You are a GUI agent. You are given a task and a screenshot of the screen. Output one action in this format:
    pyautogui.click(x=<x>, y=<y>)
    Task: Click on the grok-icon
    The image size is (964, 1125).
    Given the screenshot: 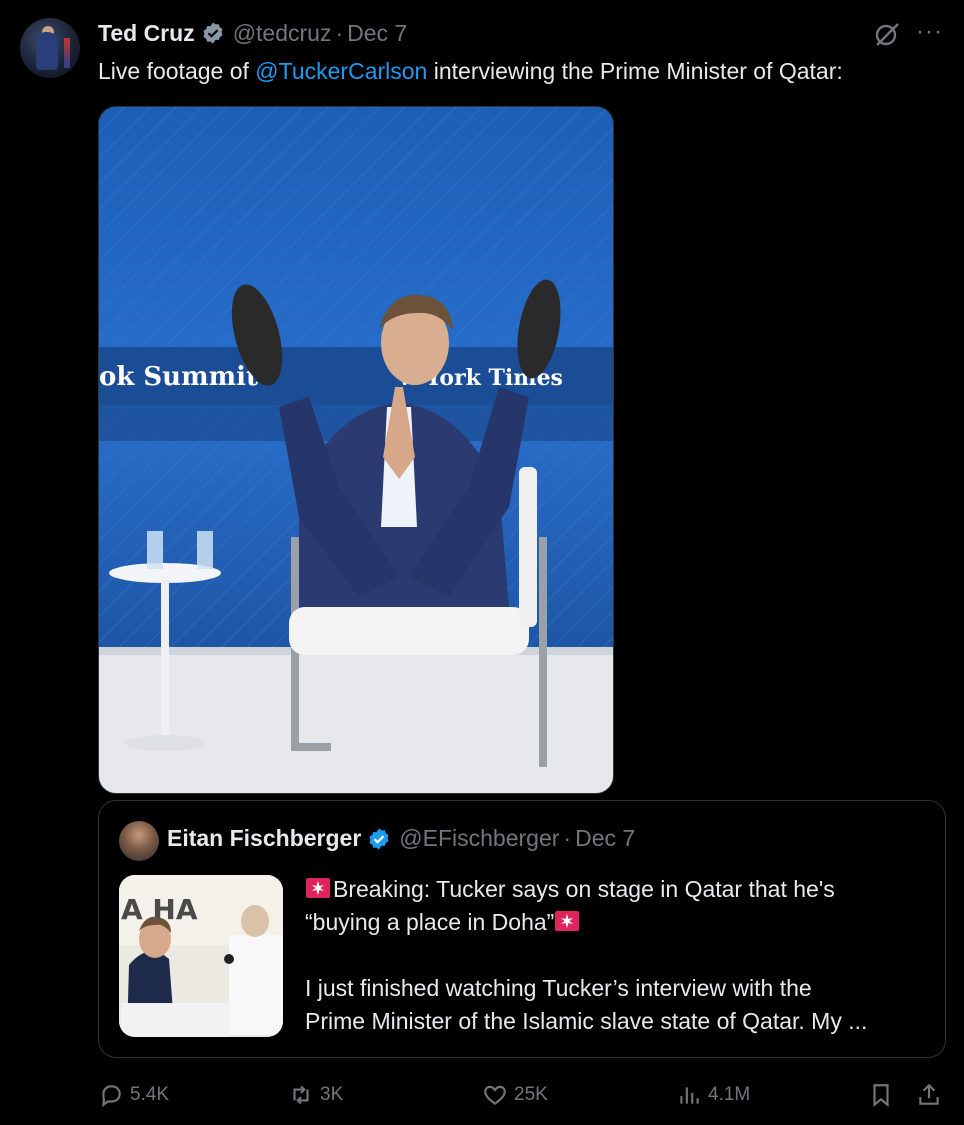 What is the action you would take?
    pyautogui.click(x=887, y=34)
    